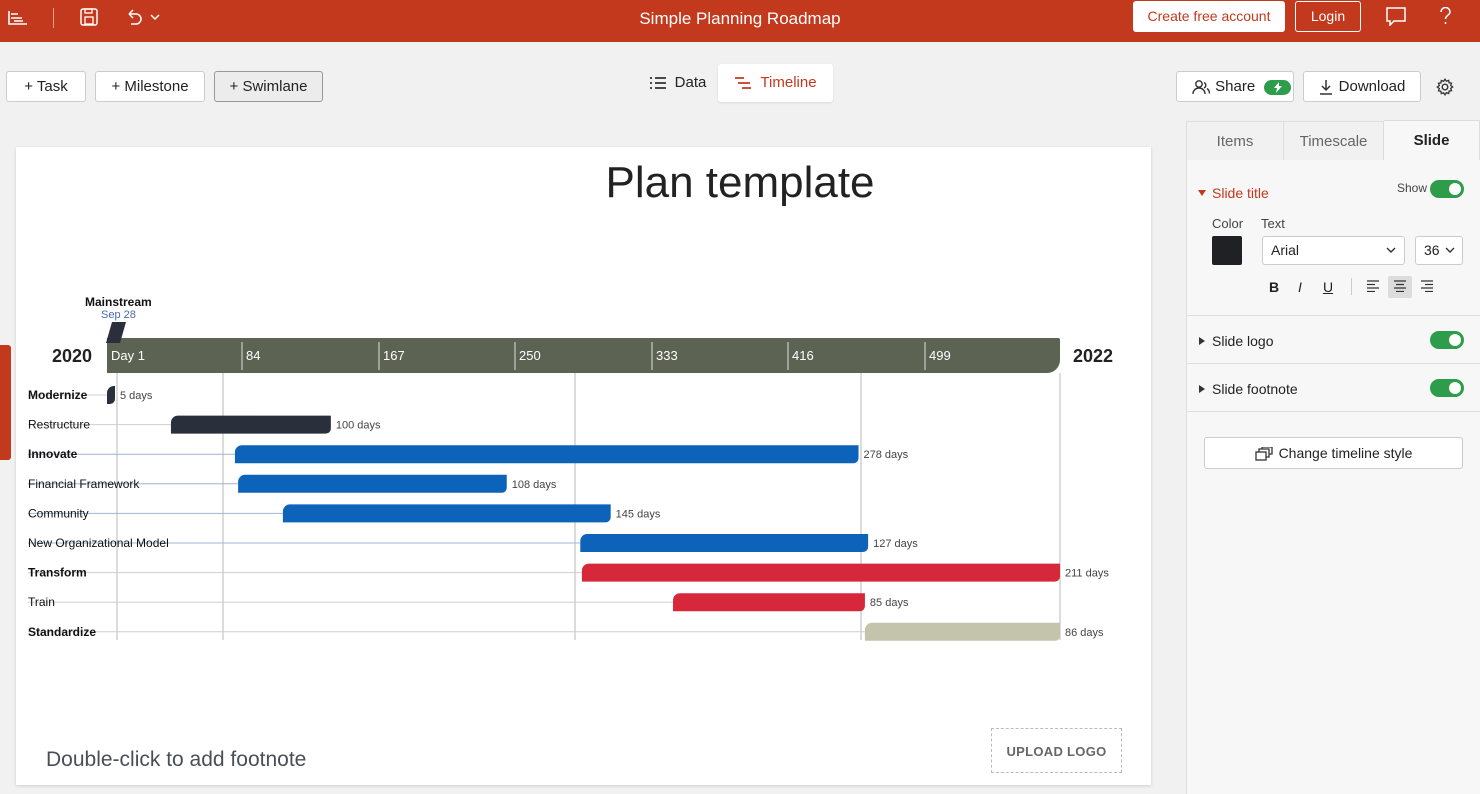  What do you see at coordinates (59, 425) in the screenshot?
I see `task-name: Restructure` at bounding box center [59, 425].